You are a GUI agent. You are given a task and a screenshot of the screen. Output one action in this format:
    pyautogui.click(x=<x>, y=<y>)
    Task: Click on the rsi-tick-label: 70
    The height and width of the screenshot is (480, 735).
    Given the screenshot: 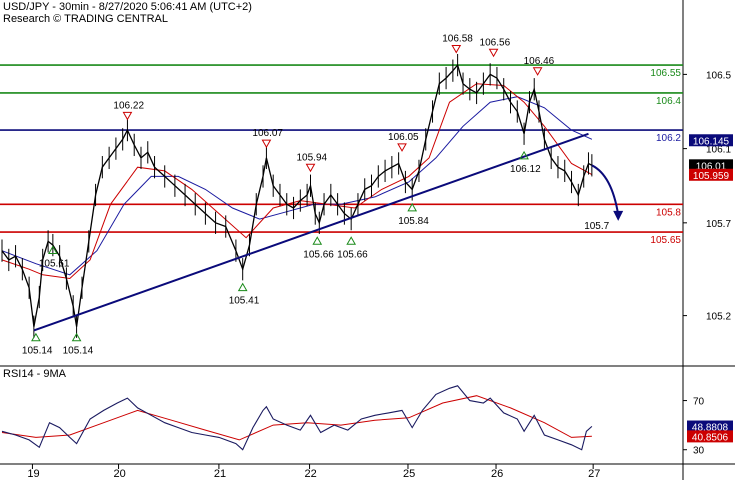 What is the action you would take?
    pyautogui.click(x=699, y=402)
    